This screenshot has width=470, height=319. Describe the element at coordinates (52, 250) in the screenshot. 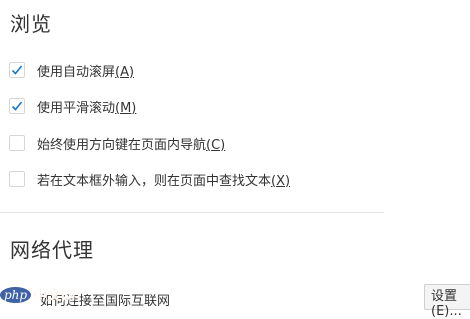

I see `network-proxy-heading: 网络代理` at that location.